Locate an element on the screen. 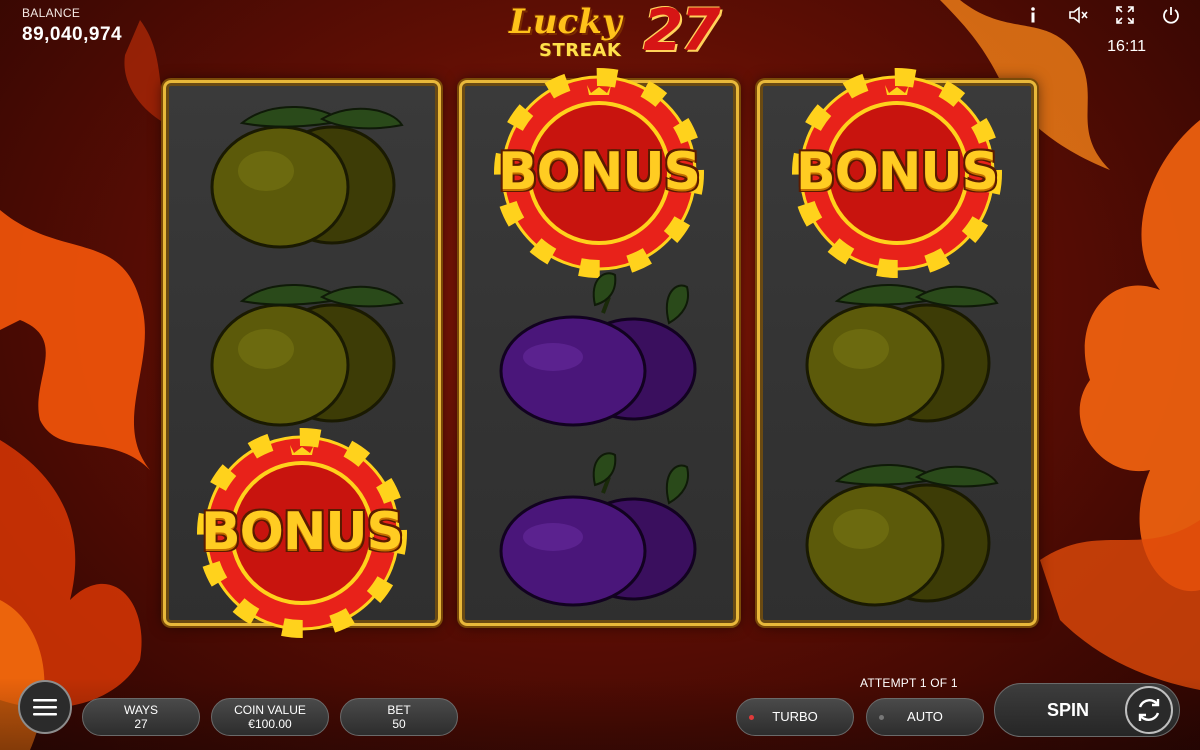 The height and width of the screenshot is (750, 1200). fullscreen-icon is located at coordinates (1125, 15).